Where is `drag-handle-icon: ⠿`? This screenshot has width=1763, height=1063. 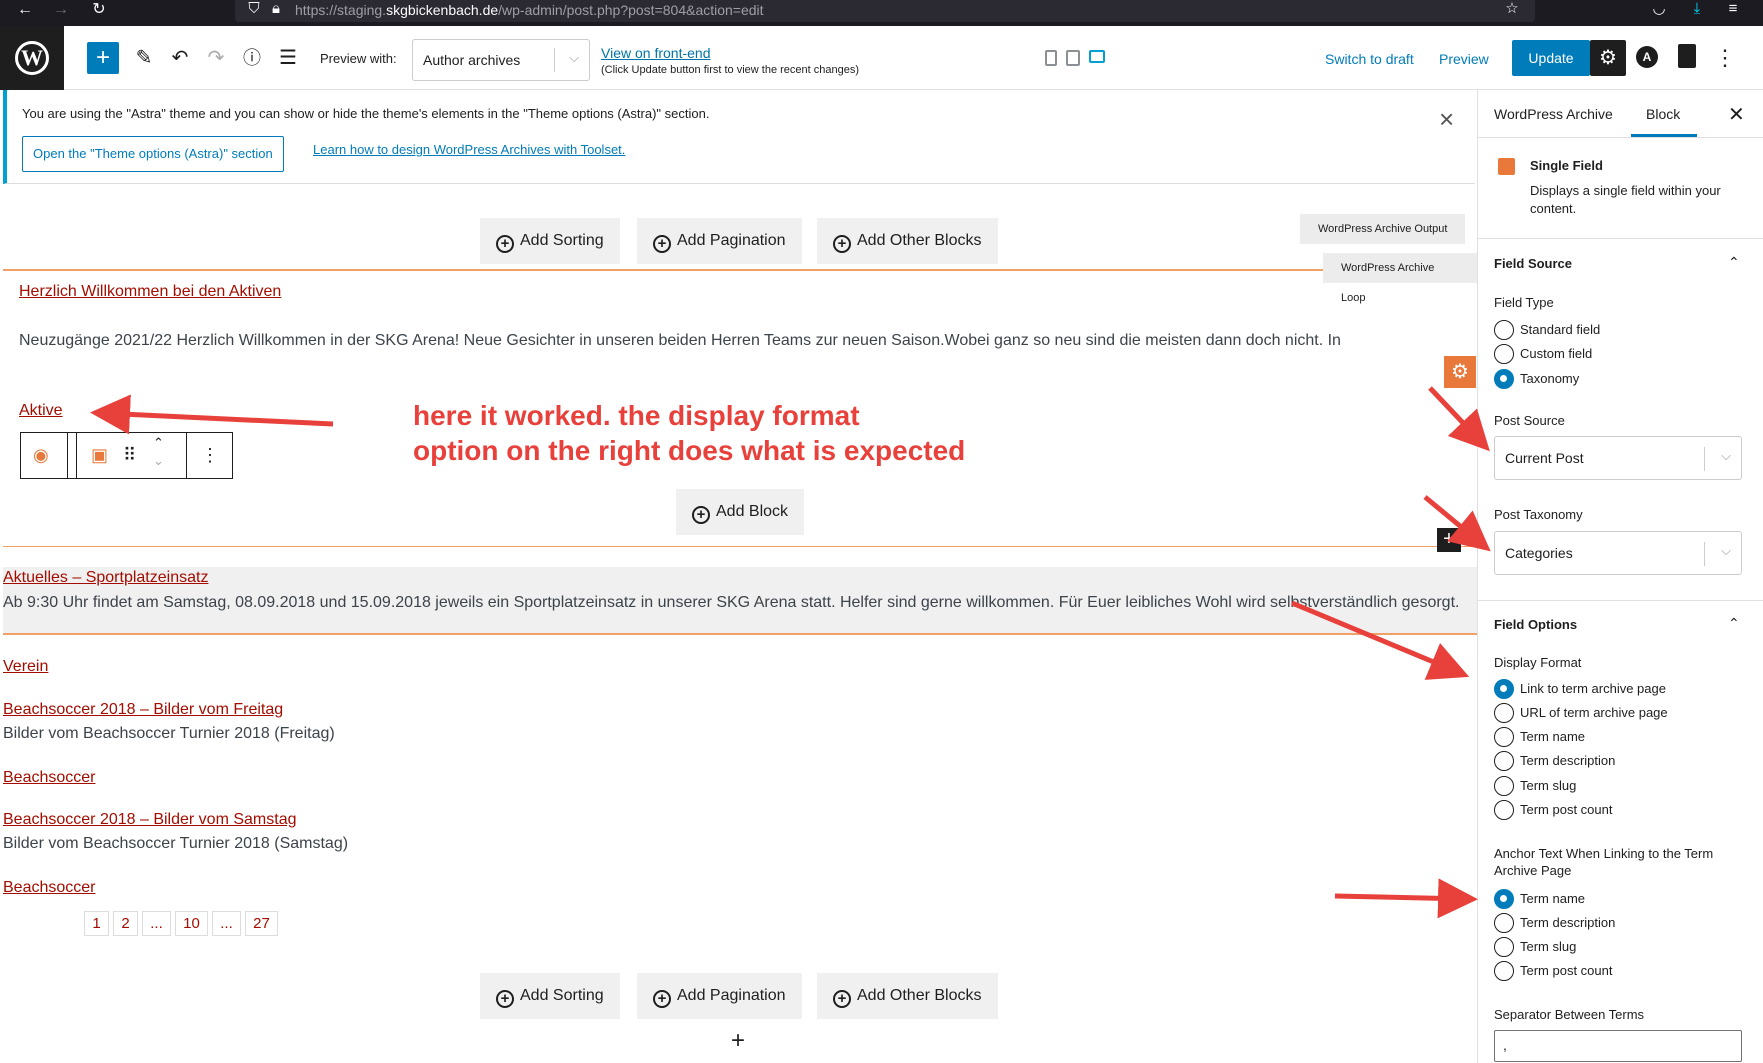
drag-handle-icon: ⠿ is located at coordinates (129, 455).